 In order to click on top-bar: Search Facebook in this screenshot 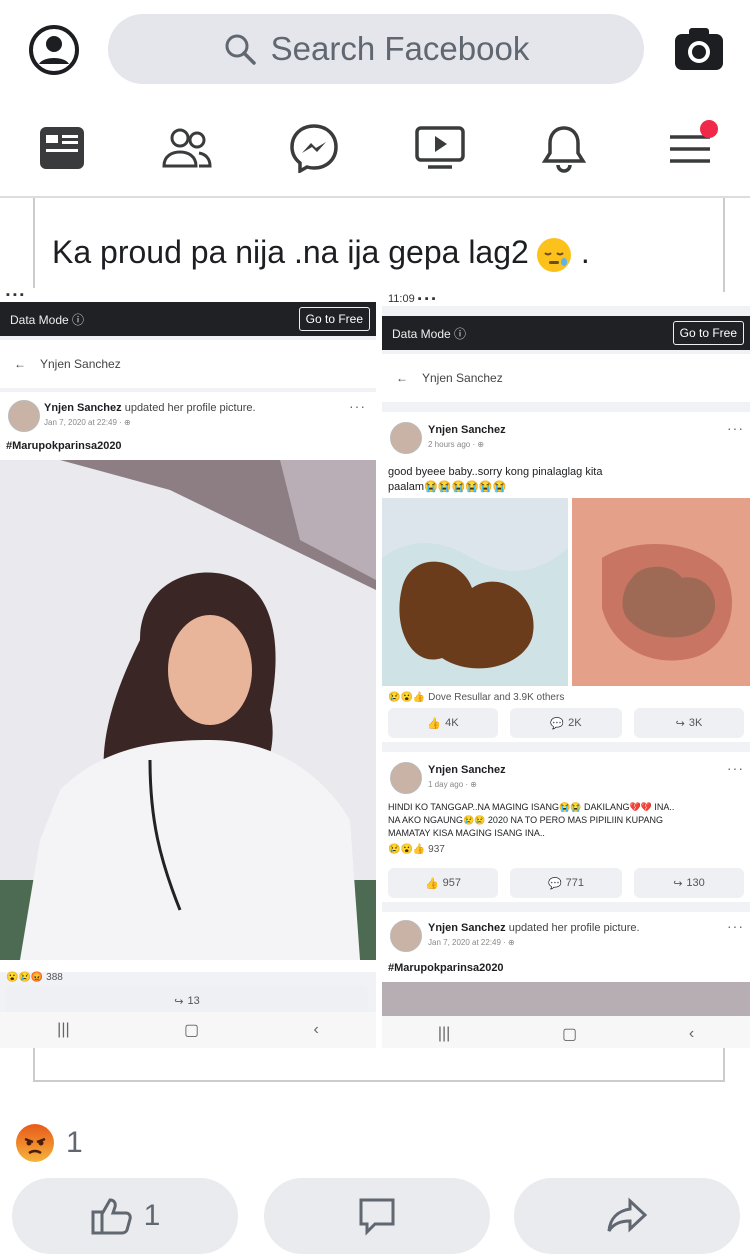, I will do `click(375, 50)`.